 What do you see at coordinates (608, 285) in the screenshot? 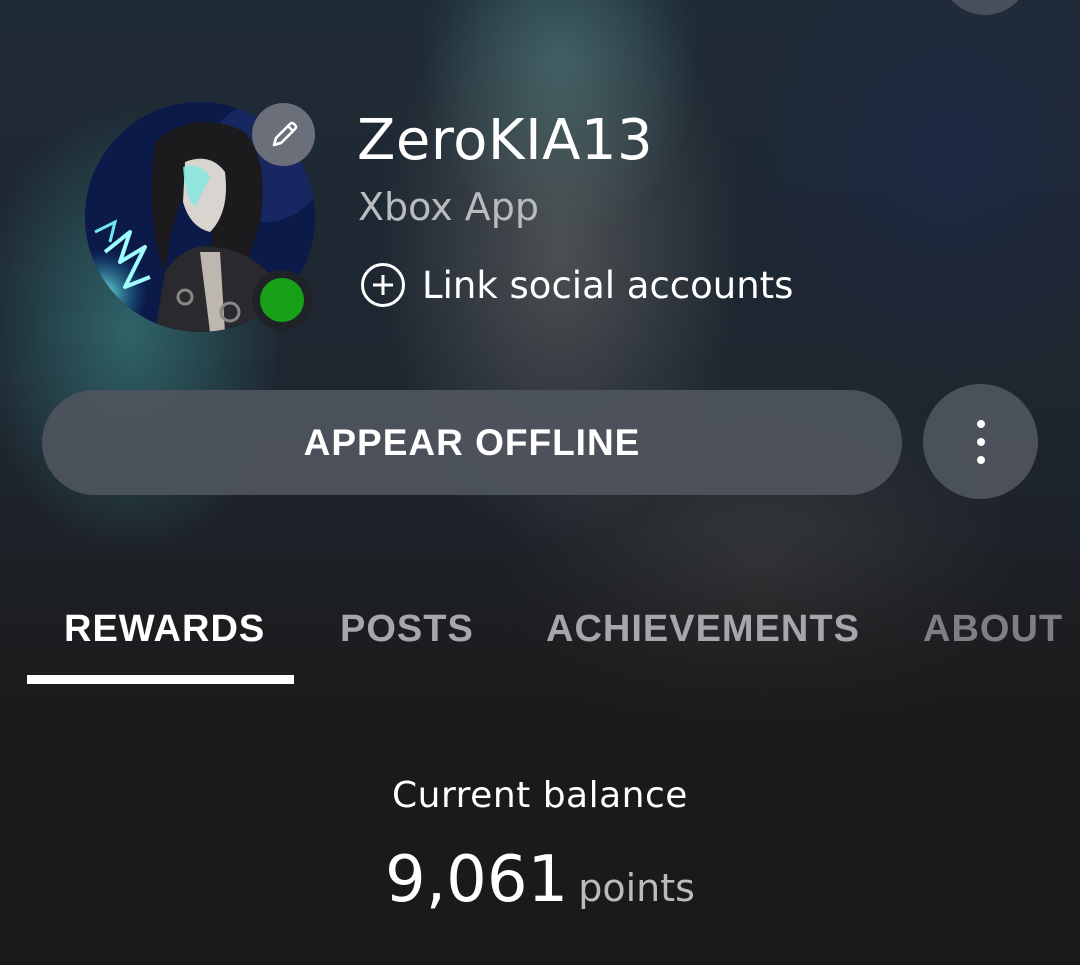
I see `link-social-label: Link social accounts` at bounding box center [608, 285].